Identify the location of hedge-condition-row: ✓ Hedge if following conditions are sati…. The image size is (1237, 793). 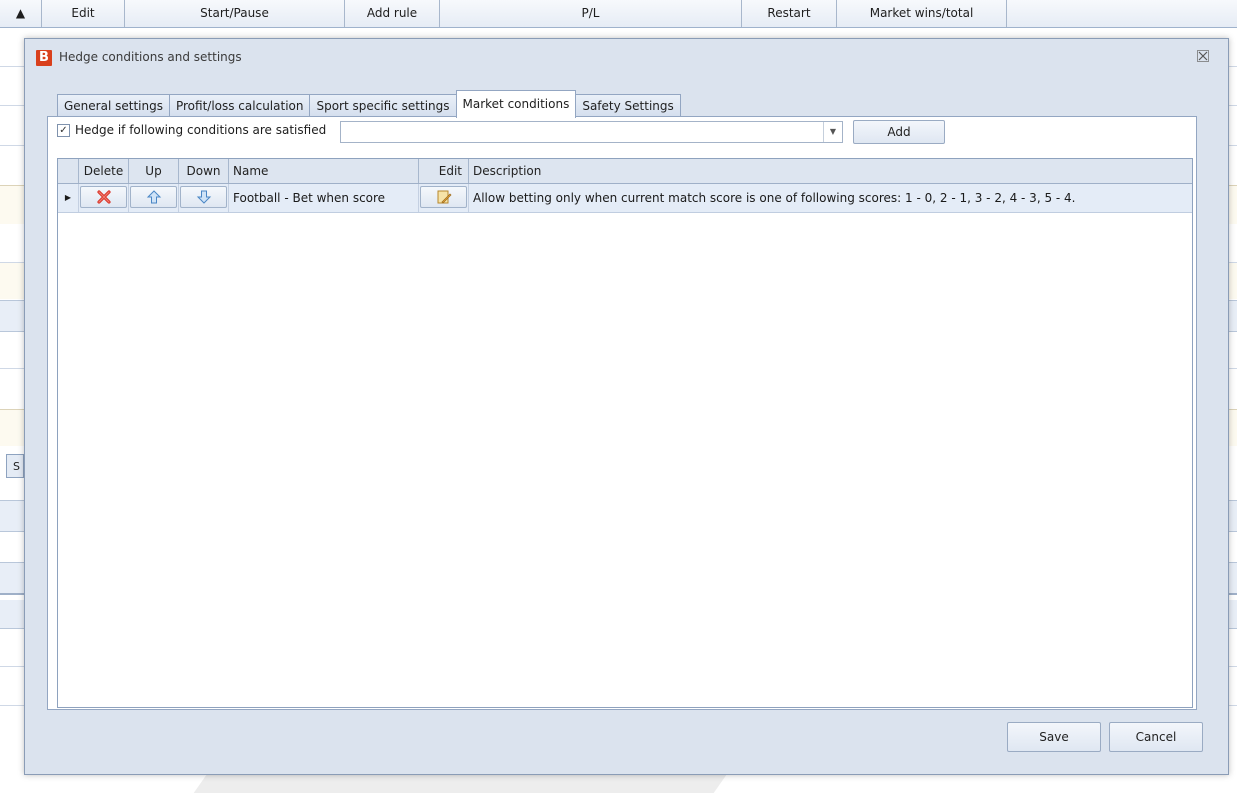
(191, 130).